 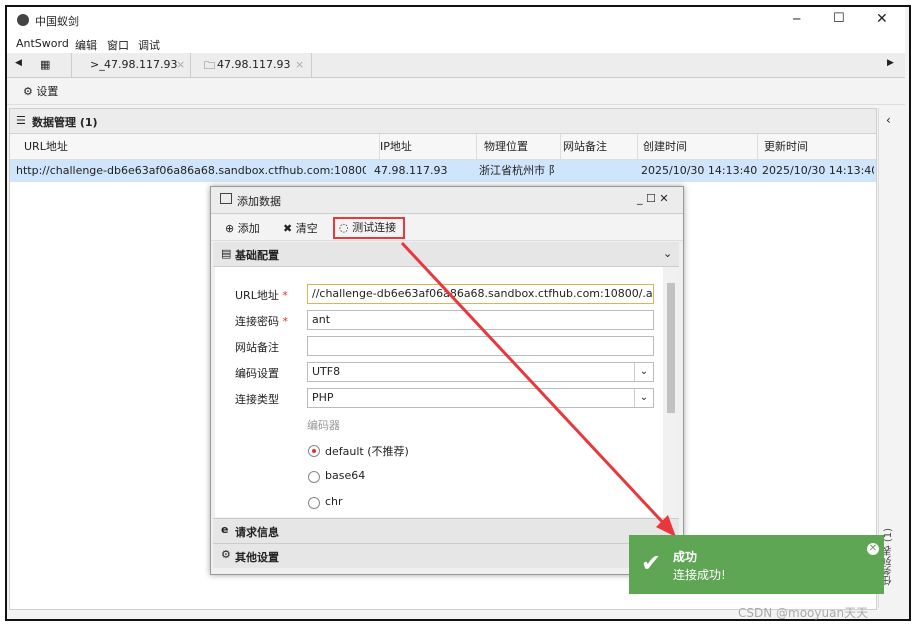 I want to click on toast-close-icon: ✕, so click(x=873, y=549).